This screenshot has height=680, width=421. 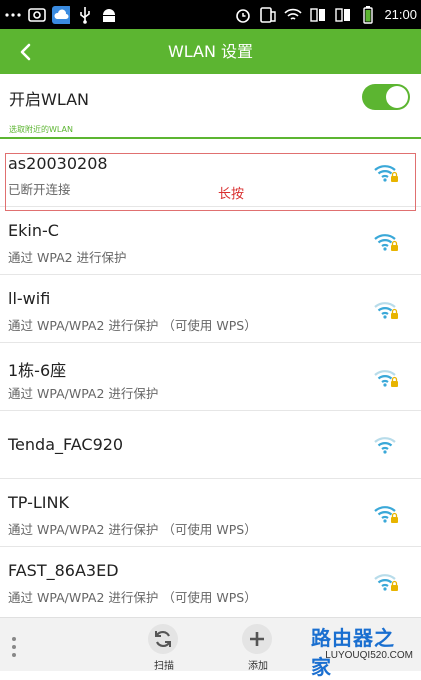 I want to click on network-name: 1栋-6座, so click(x=37, y=370).